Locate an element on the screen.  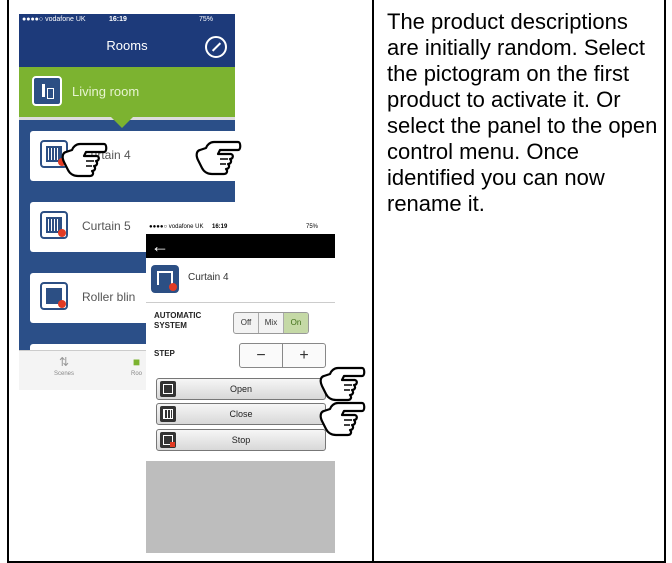
automatic-mode-selector: Off Mix On is located at coordinates (271, 323).